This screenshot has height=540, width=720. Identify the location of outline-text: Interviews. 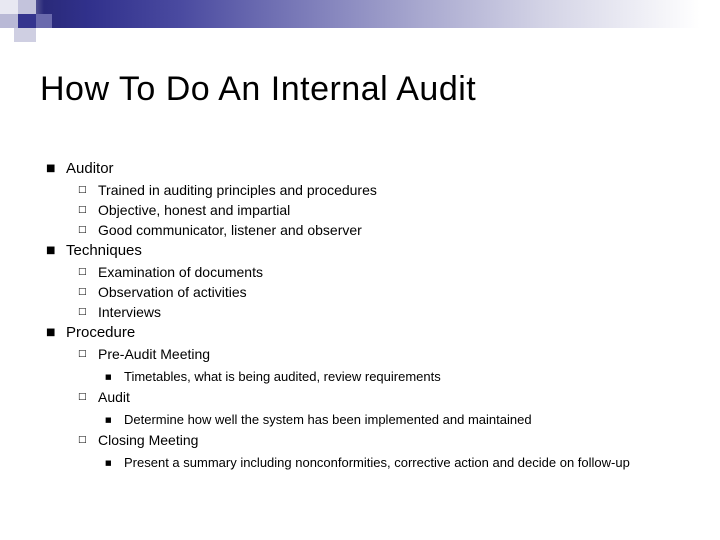
(130, 312).